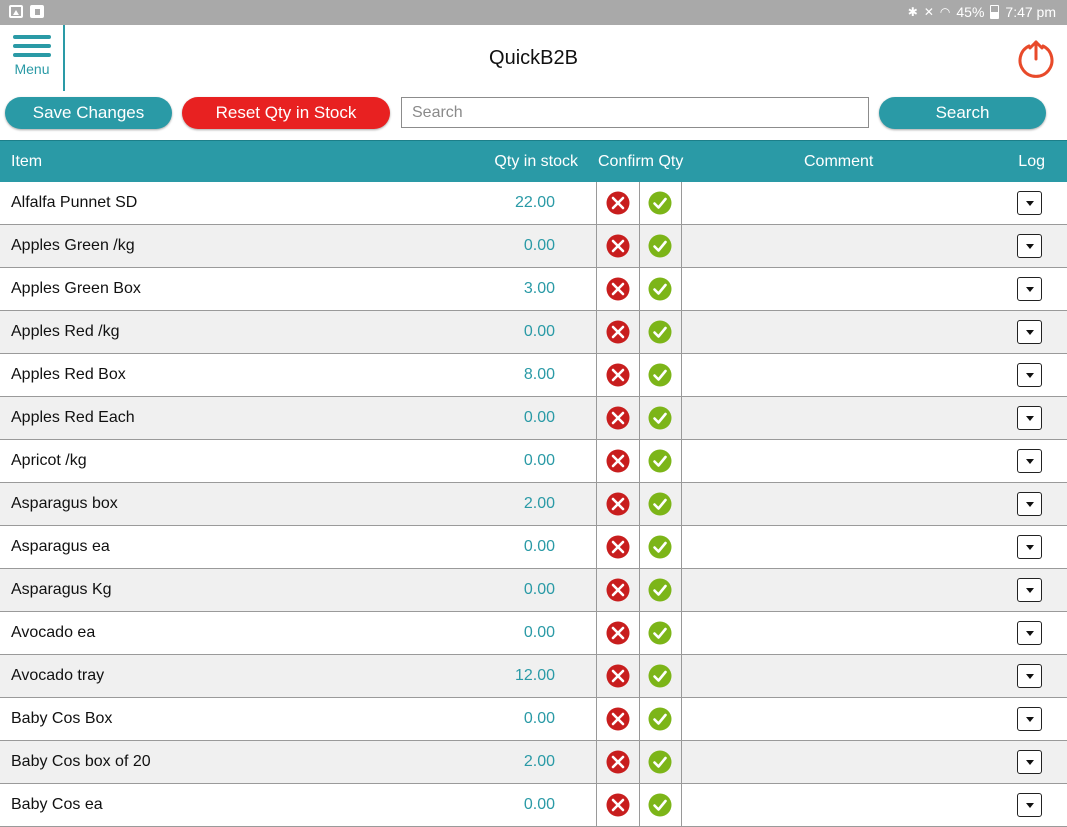 This screenshot has width=1067, height=827. I want to click on qty-in-stock: 12.00, so click(535, 676).